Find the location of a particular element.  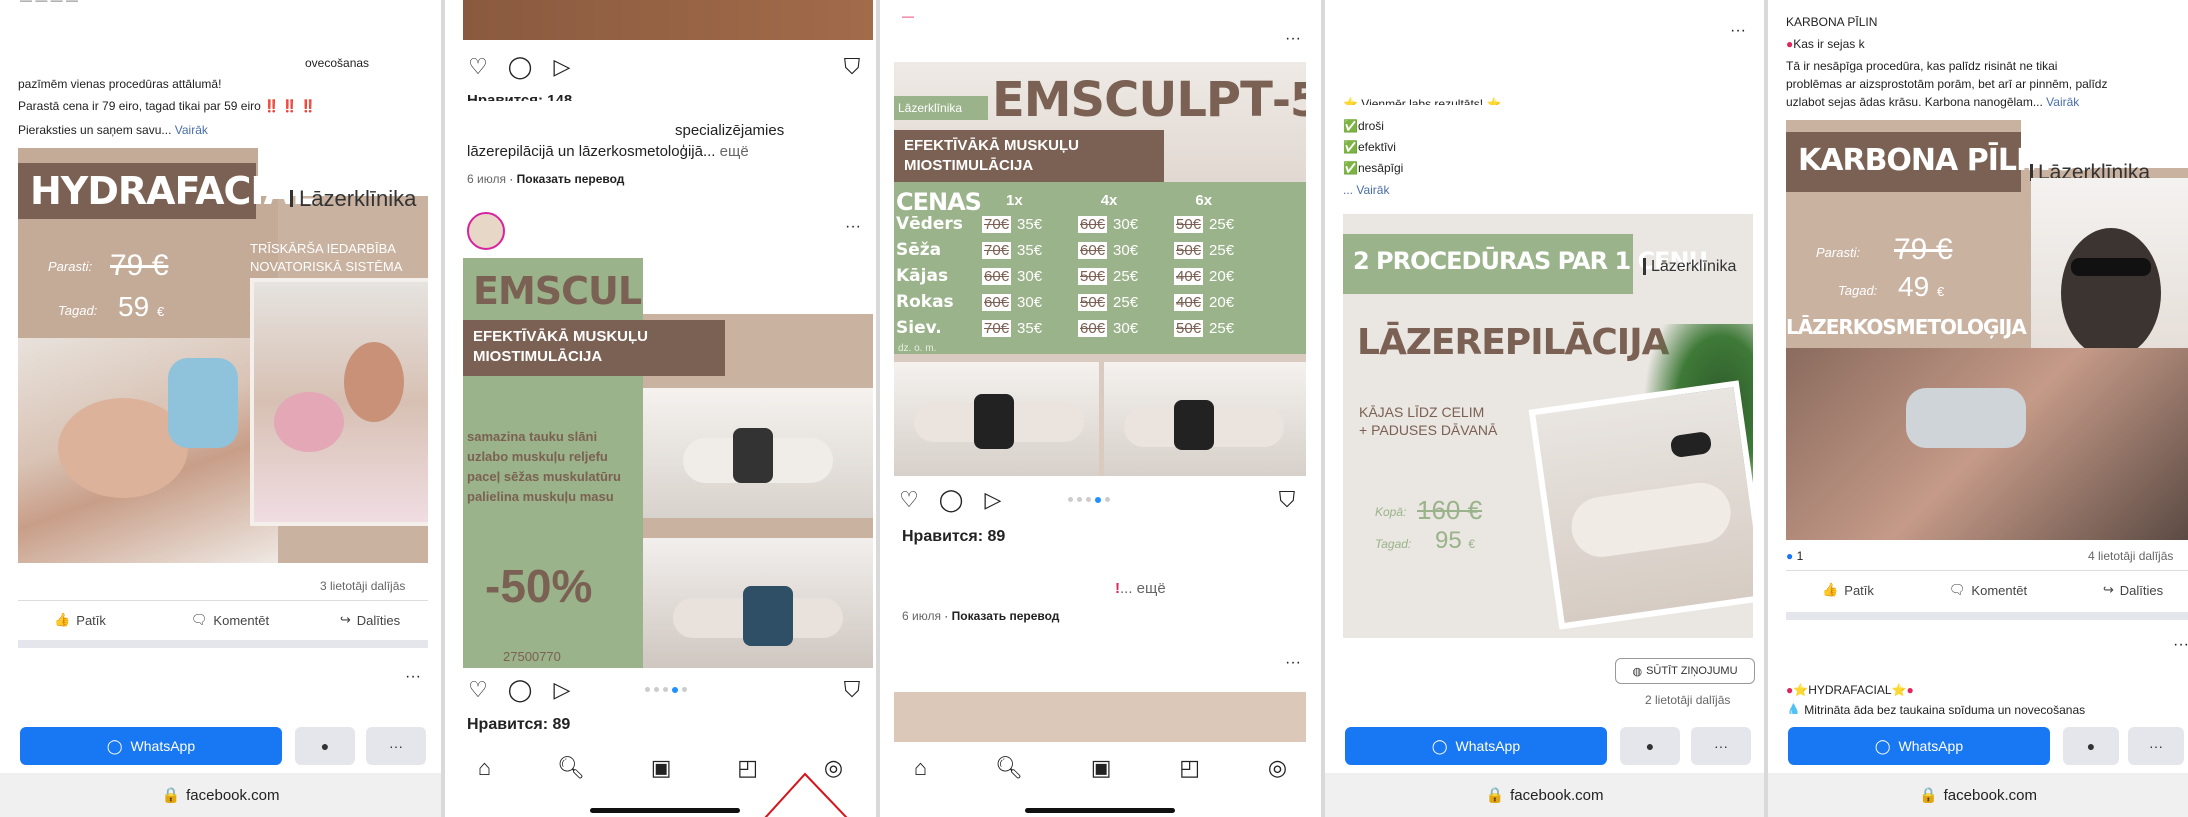

caption-line-1: specializējamies is located at coordinates (730, 130).